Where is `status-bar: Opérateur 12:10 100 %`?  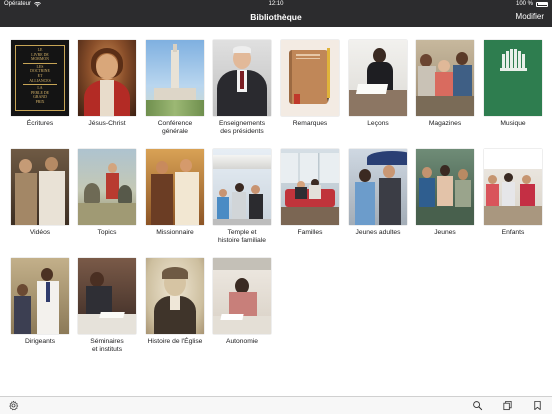
status-bar: Opérateur 12:10 100 % is located at coordinates (276, 4).